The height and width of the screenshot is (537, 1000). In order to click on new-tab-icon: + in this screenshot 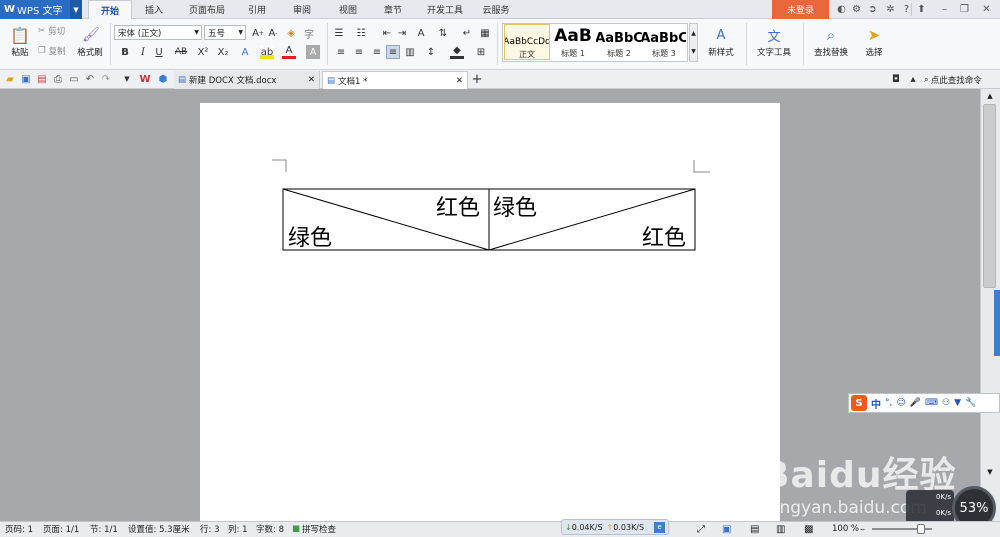, I will do `click(477, 79)`.